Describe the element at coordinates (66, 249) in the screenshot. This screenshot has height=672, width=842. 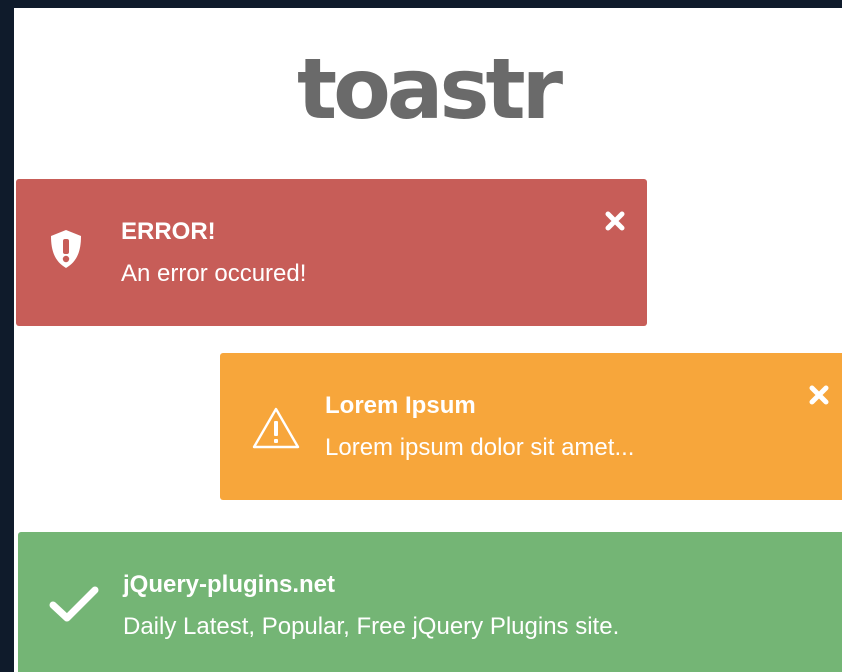
I see `shield-exclamation-icon` at that location.